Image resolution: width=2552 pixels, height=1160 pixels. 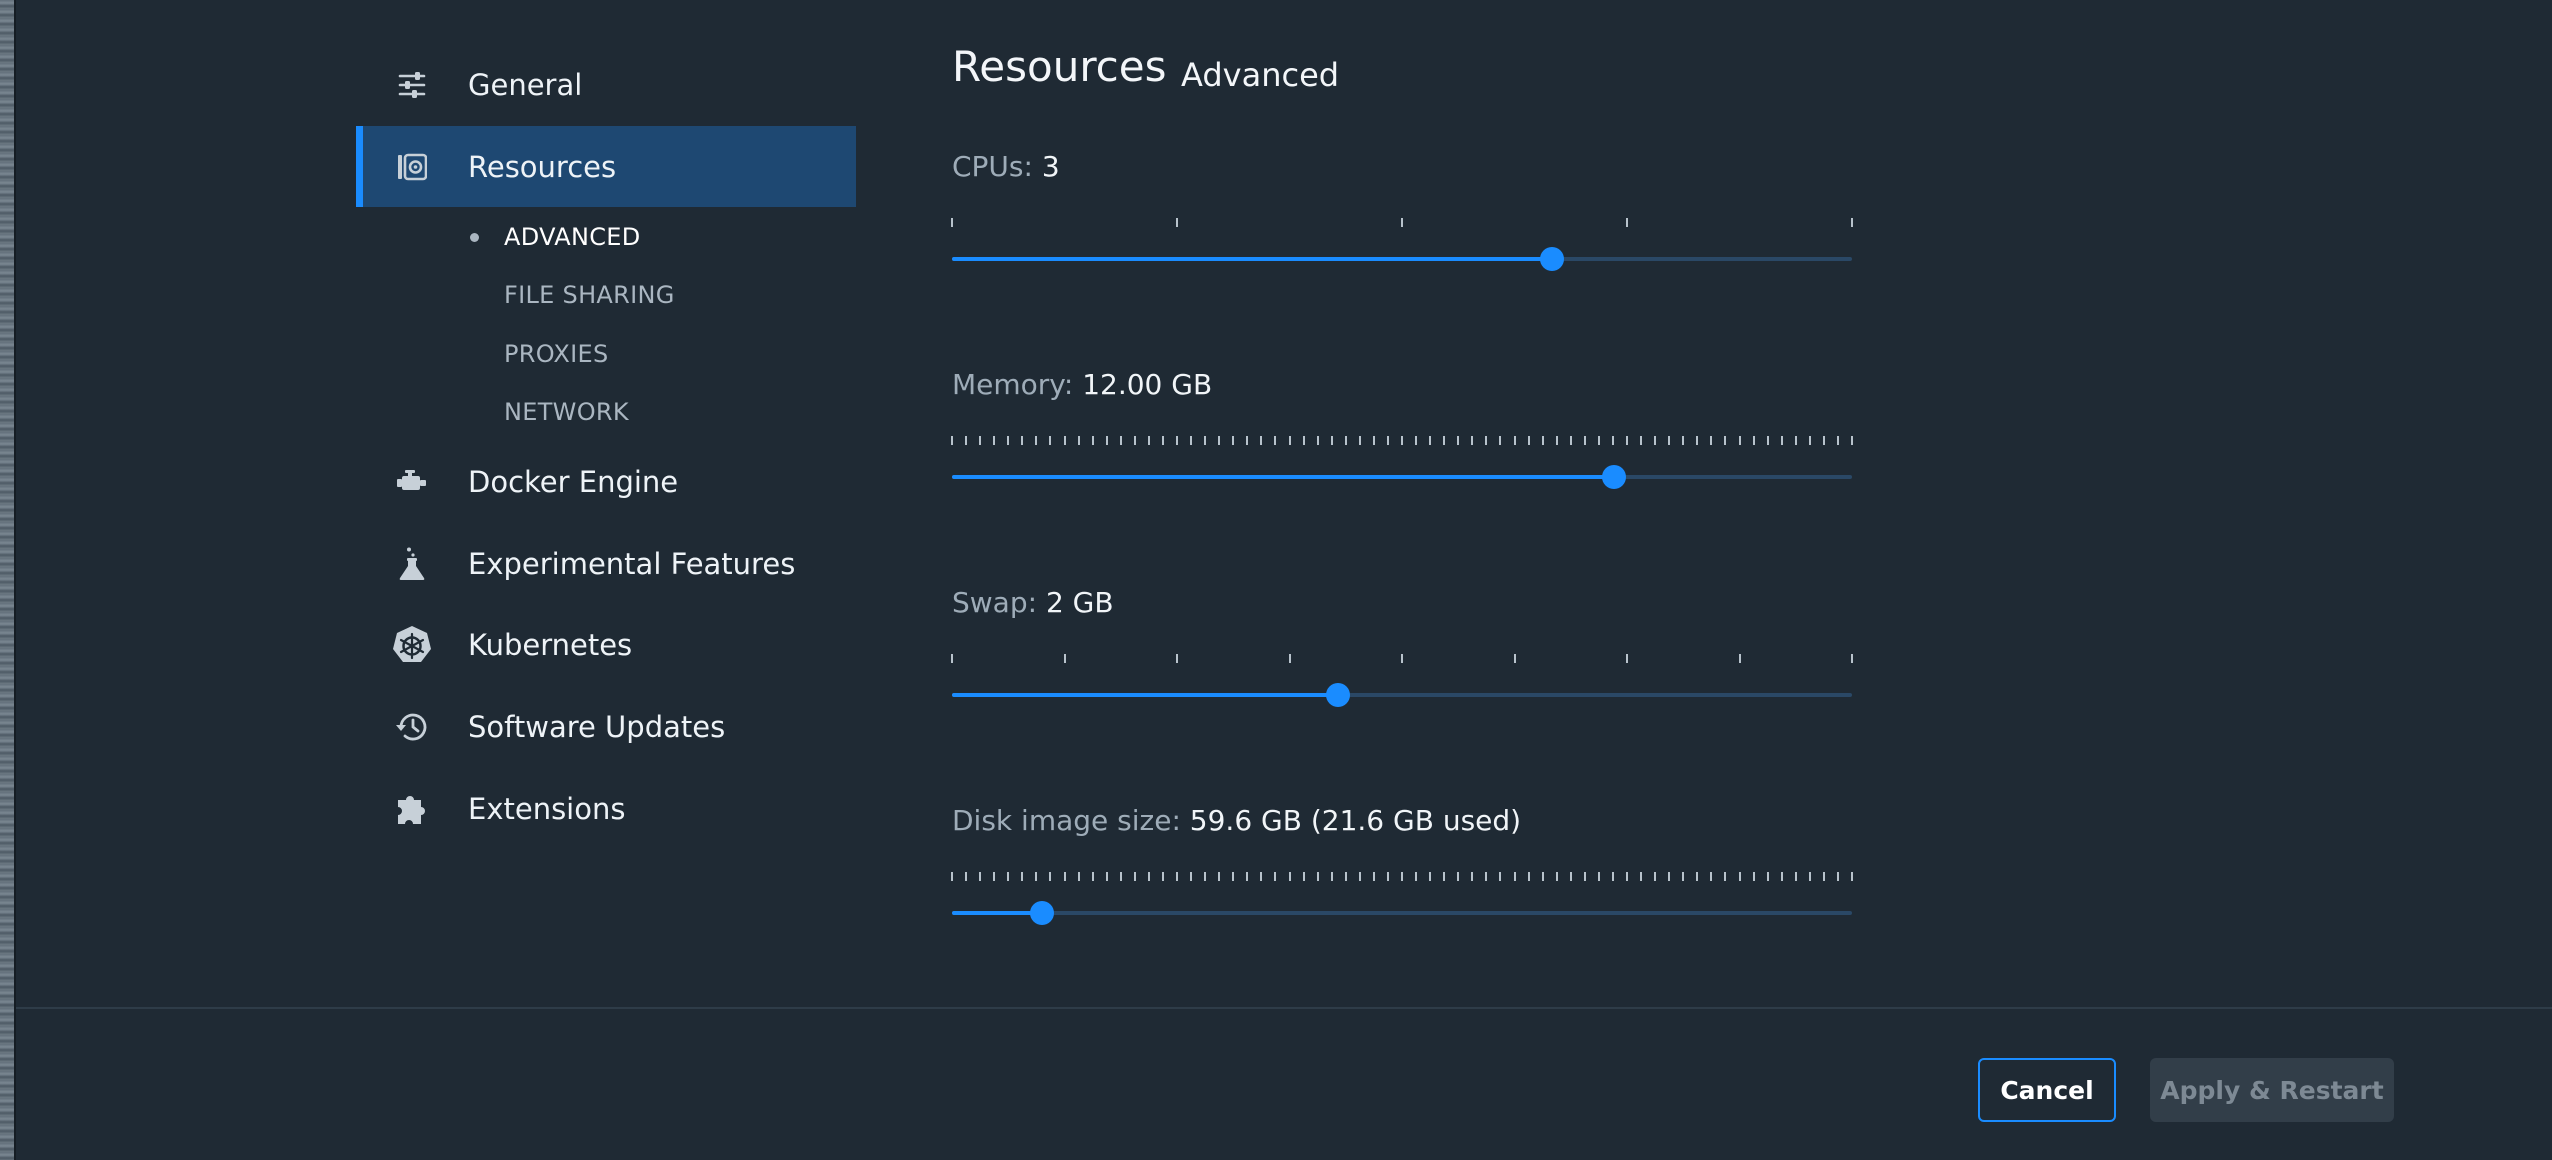 I want to click on footer-divider, so click(x=1284, y=1008).